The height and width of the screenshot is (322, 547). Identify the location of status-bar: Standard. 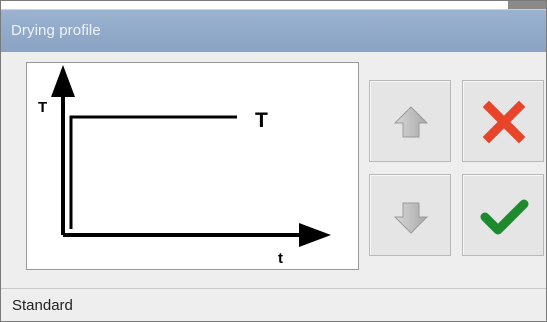
(273, 304).